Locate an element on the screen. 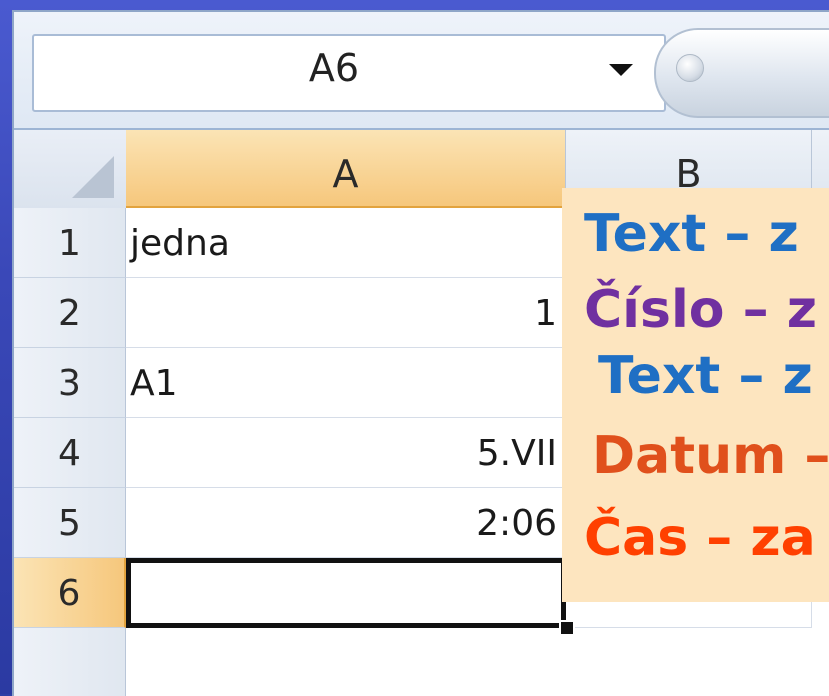 The width and height of the screenshot is (829, 696). row-header-6: 6 is located at coordinates (70, 593).